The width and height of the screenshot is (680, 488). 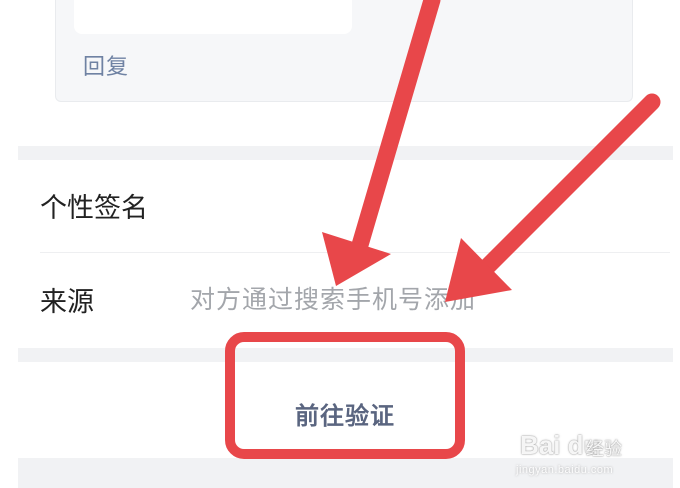 What do you see at coordinates (333, 299) in the screenshot?
I see `source-value: 对方通过搜索手机号添加` at bounding box center [333, 299].